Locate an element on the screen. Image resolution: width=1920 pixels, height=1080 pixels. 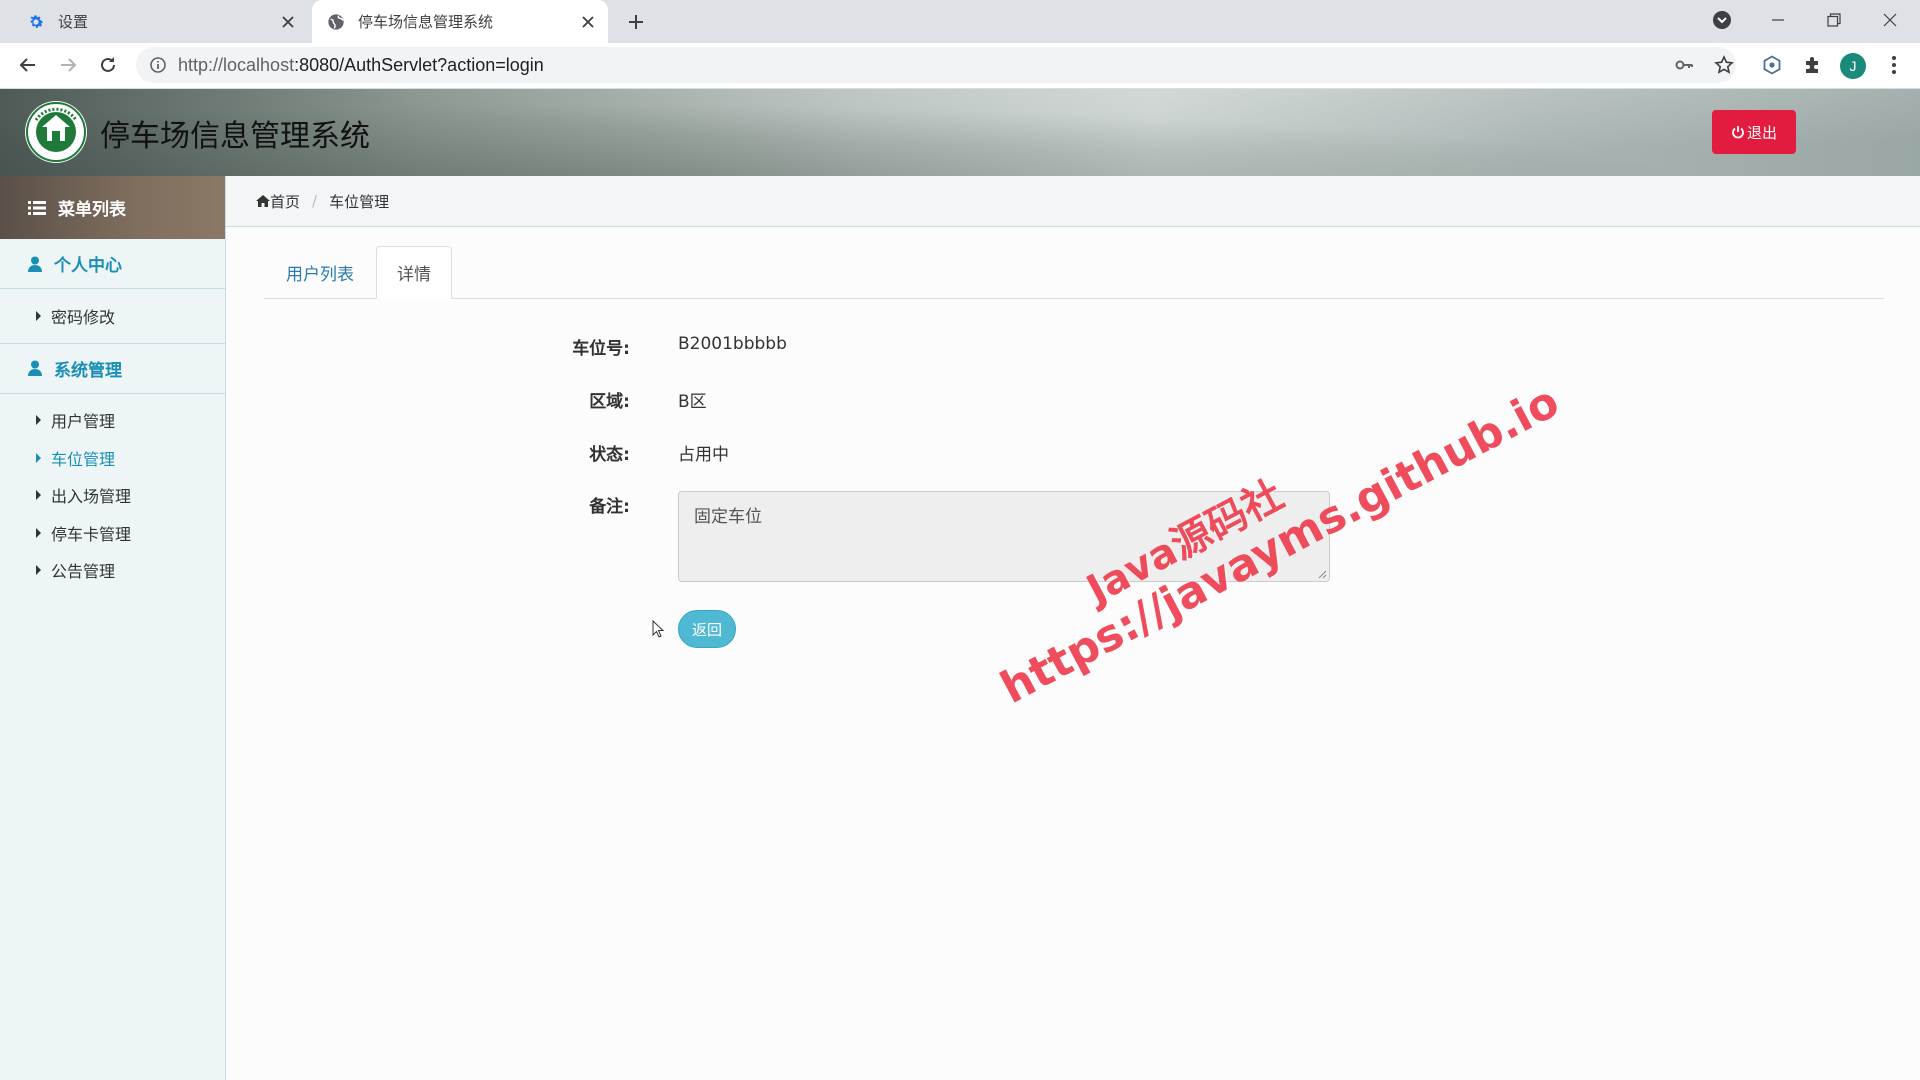
url-rest: :8080/AuthServlet?action=login is located at coordinates (419, 65).